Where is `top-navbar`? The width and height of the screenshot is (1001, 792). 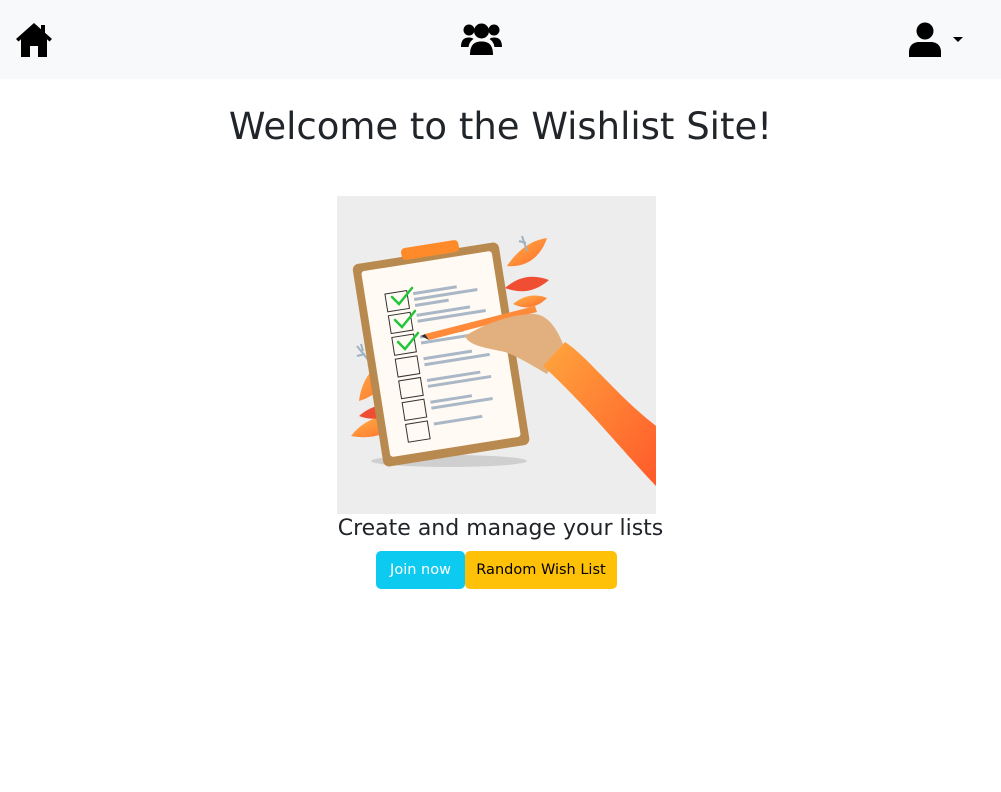 top-navbar is located at coordinates (500, 39).